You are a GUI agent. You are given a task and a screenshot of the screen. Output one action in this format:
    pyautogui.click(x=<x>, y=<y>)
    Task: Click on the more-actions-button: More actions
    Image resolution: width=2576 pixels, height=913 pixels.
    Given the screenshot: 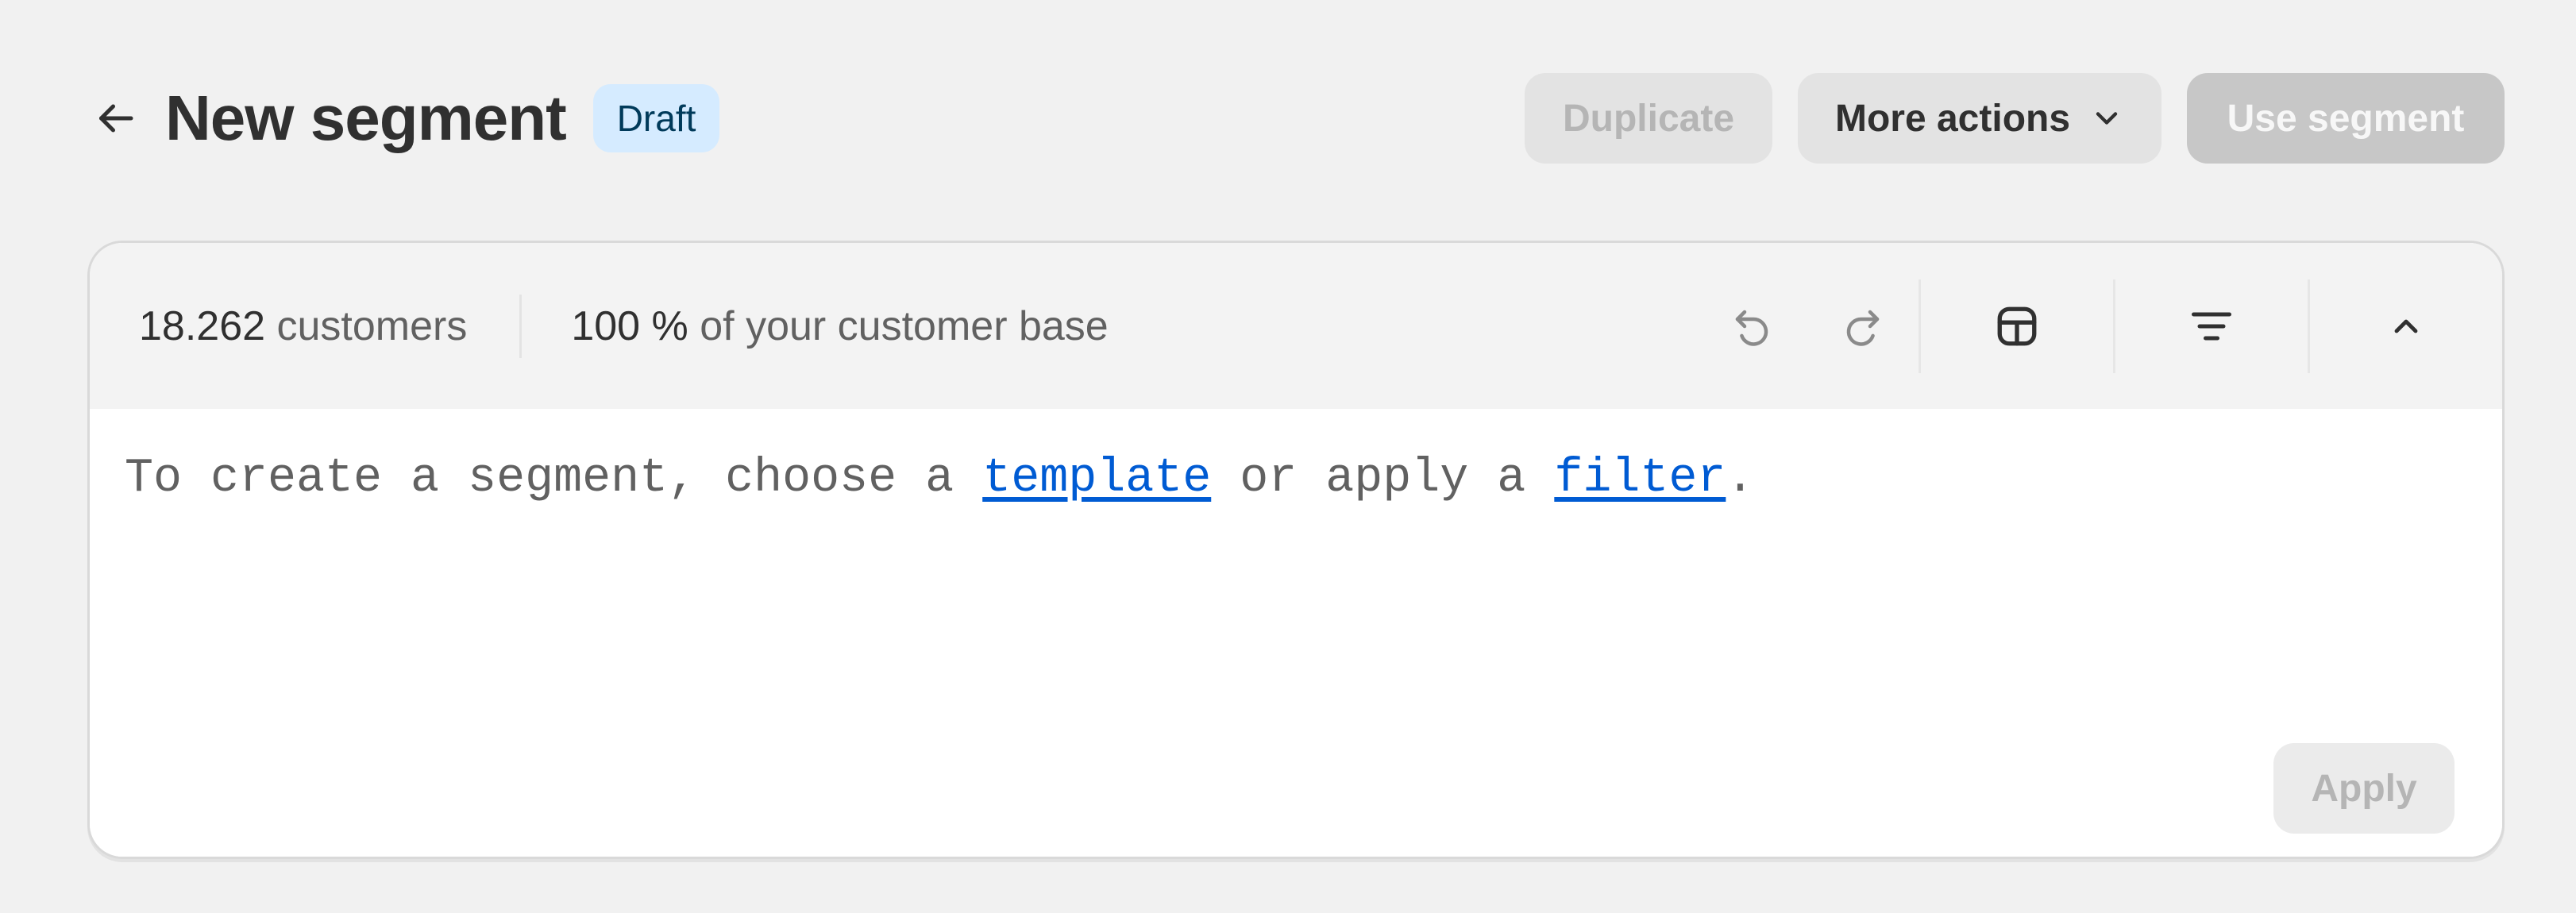 What is the action you would take?
    pyautogui.click(x=1980, y=118)
    